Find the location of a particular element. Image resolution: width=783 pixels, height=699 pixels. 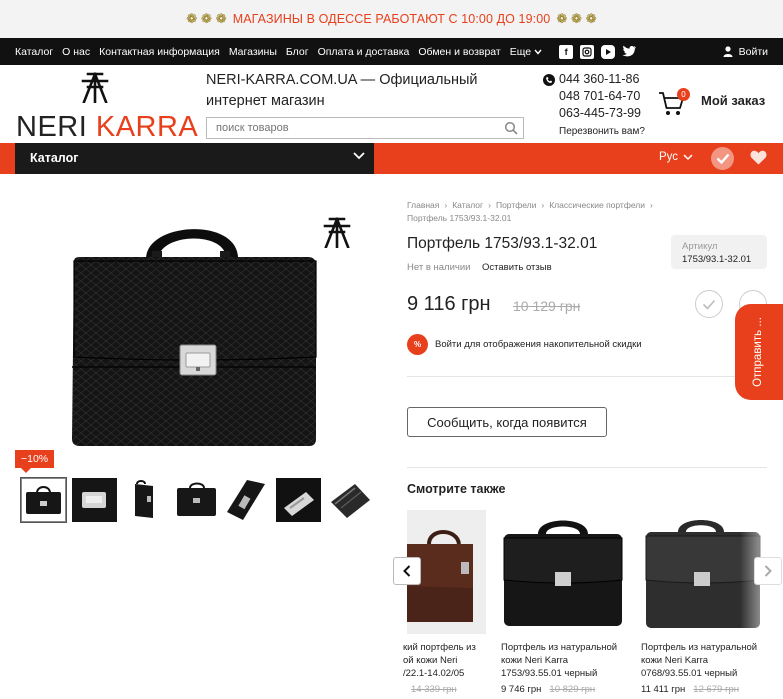

breadcrumb-briefcases: Портфели is located at coordinates (516, 205).